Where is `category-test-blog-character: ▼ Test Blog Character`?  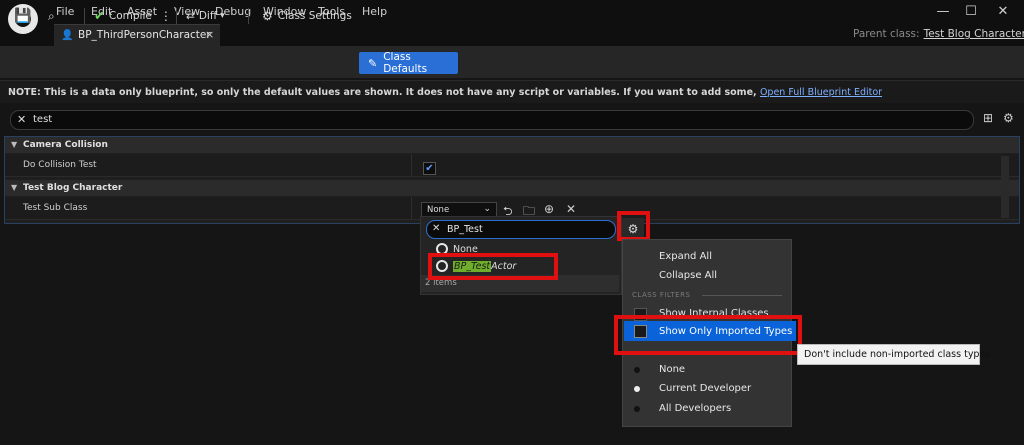 category-test-blog-character: ▼ Test Blog Character is located at coordinates (512, 188).